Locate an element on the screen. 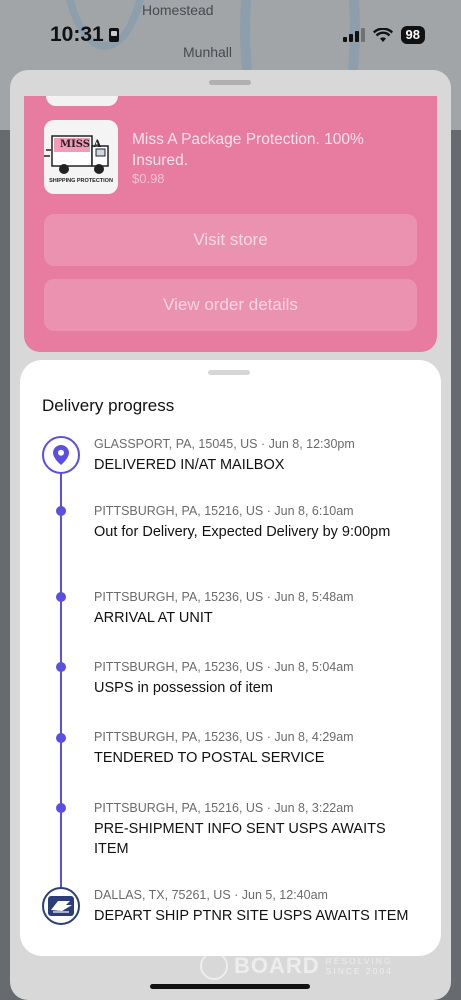  watermark: BOARD RESOLVING SINCE 2004 is located at coordinates (296, 966).